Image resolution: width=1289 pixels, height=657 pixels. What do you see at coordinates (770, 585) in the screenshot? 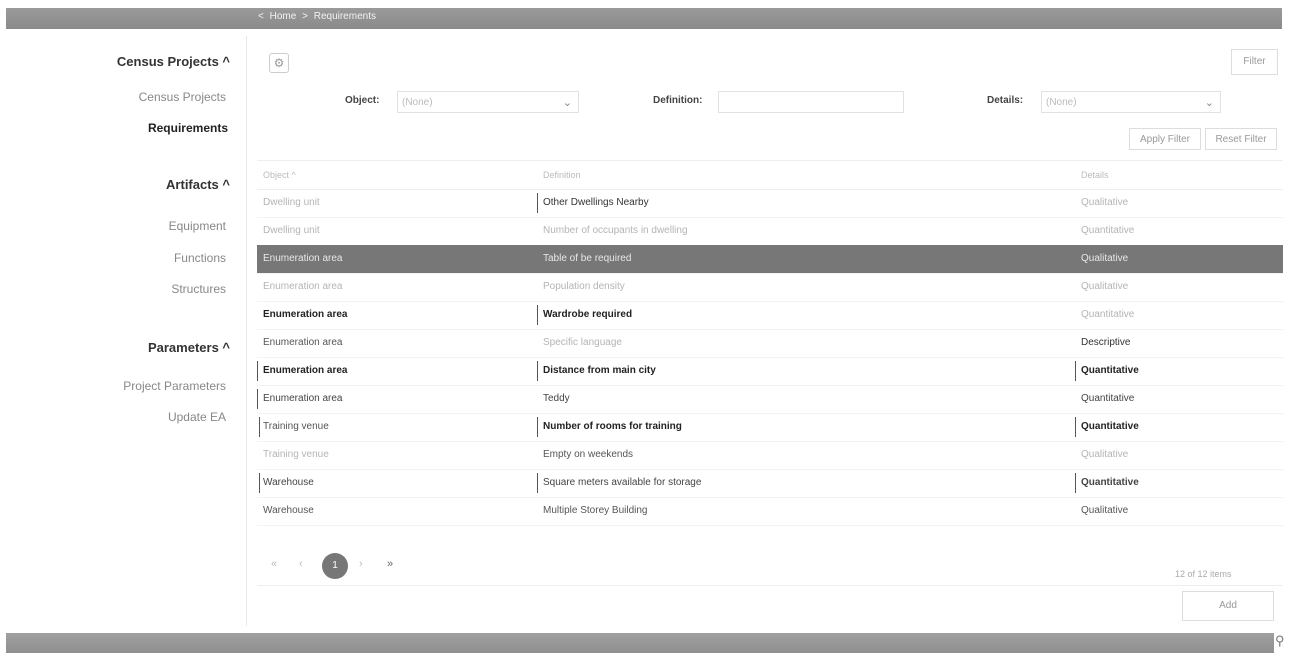
I see `divider` at bounding box center [770, 585].